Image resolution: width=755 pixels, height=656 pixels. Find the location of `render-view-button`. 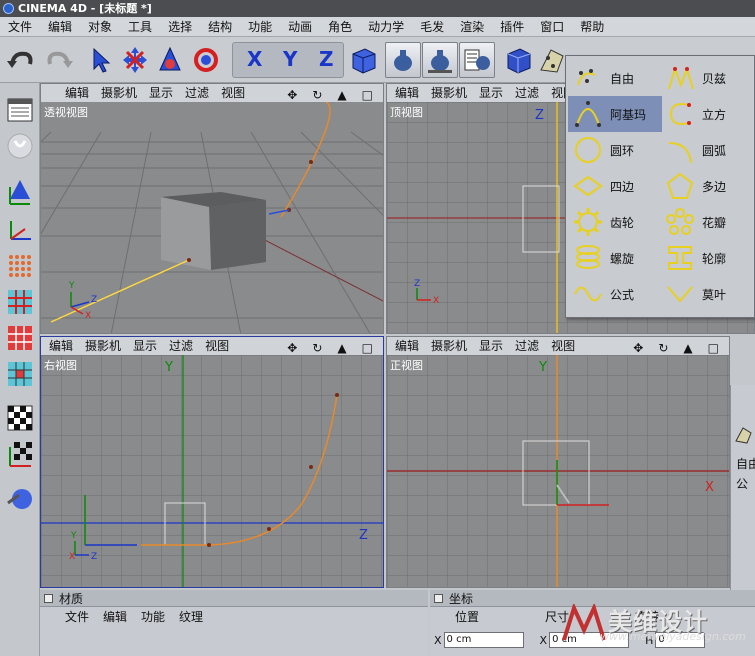

render-view-button is located at coordinates (403, 60).